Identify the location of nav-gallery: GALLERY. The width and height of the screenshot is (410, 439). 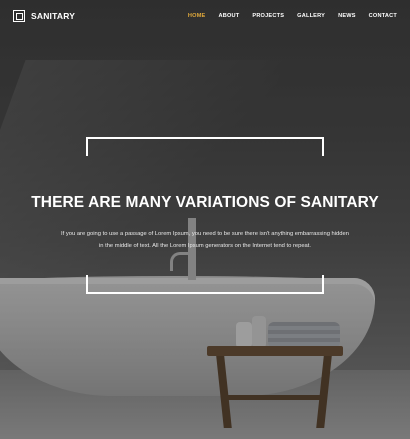
(311, 16).